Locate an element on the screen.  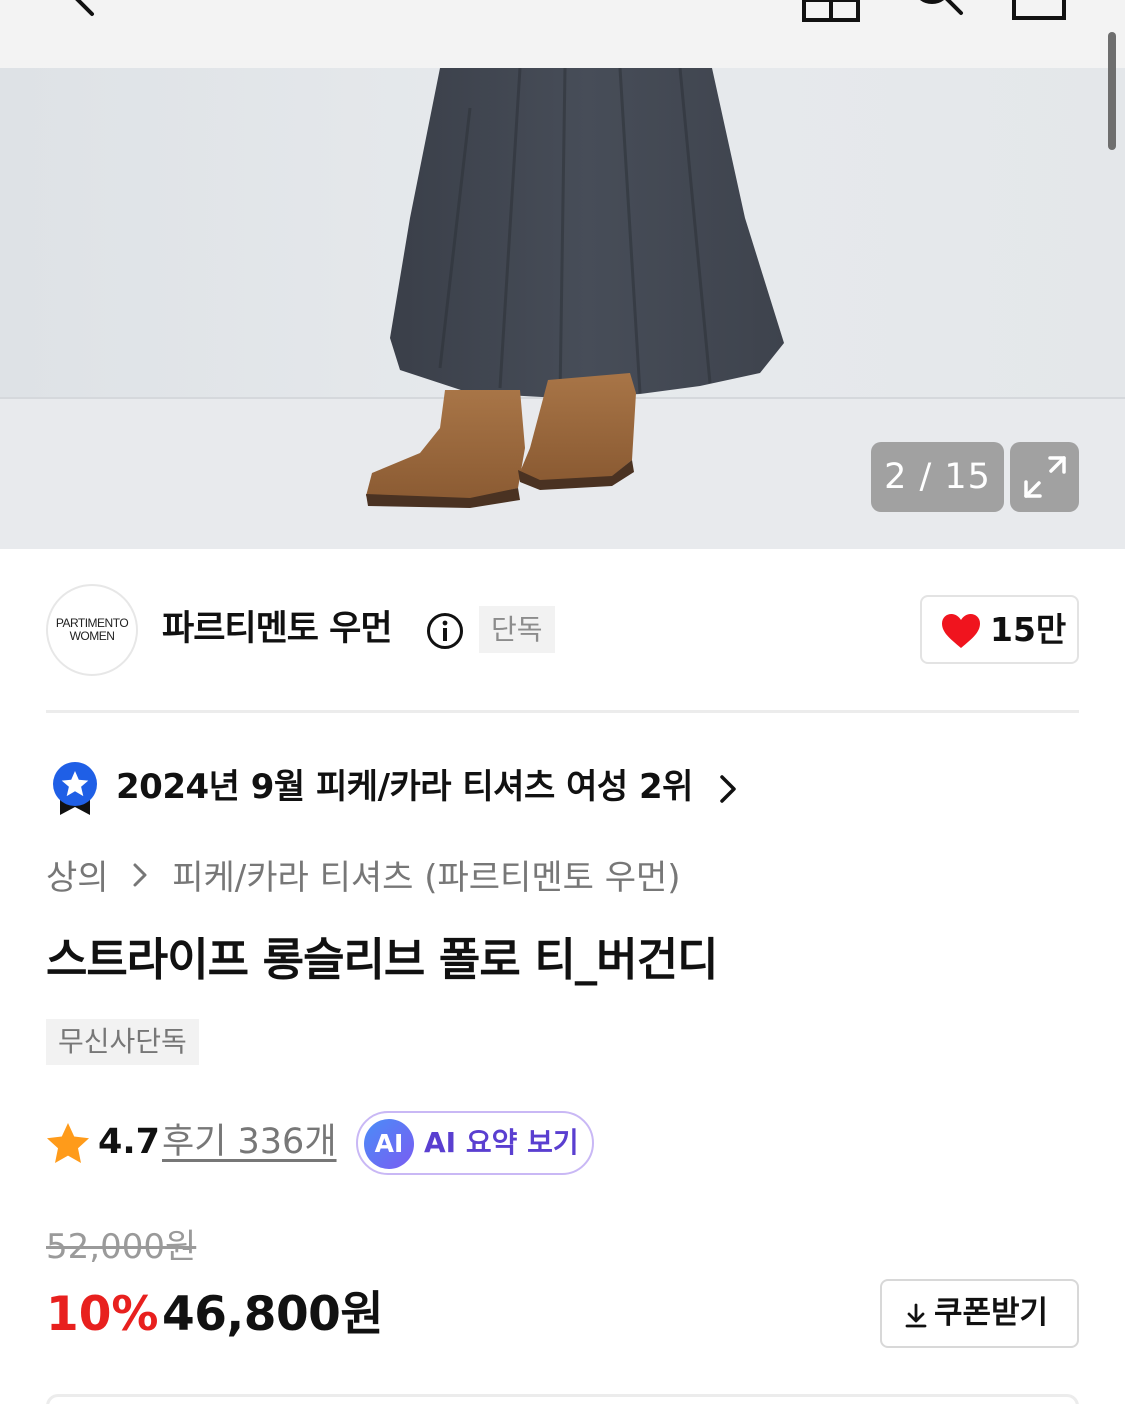
brand-logo-line2: WOMEN is located at coordinates (92, 636).